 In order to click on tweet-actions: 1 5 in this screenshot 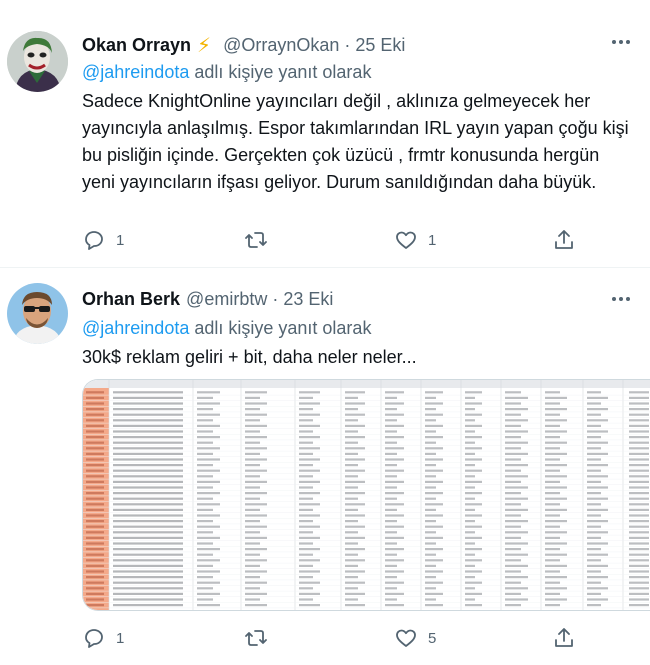, I will do `click(366, 641)`.